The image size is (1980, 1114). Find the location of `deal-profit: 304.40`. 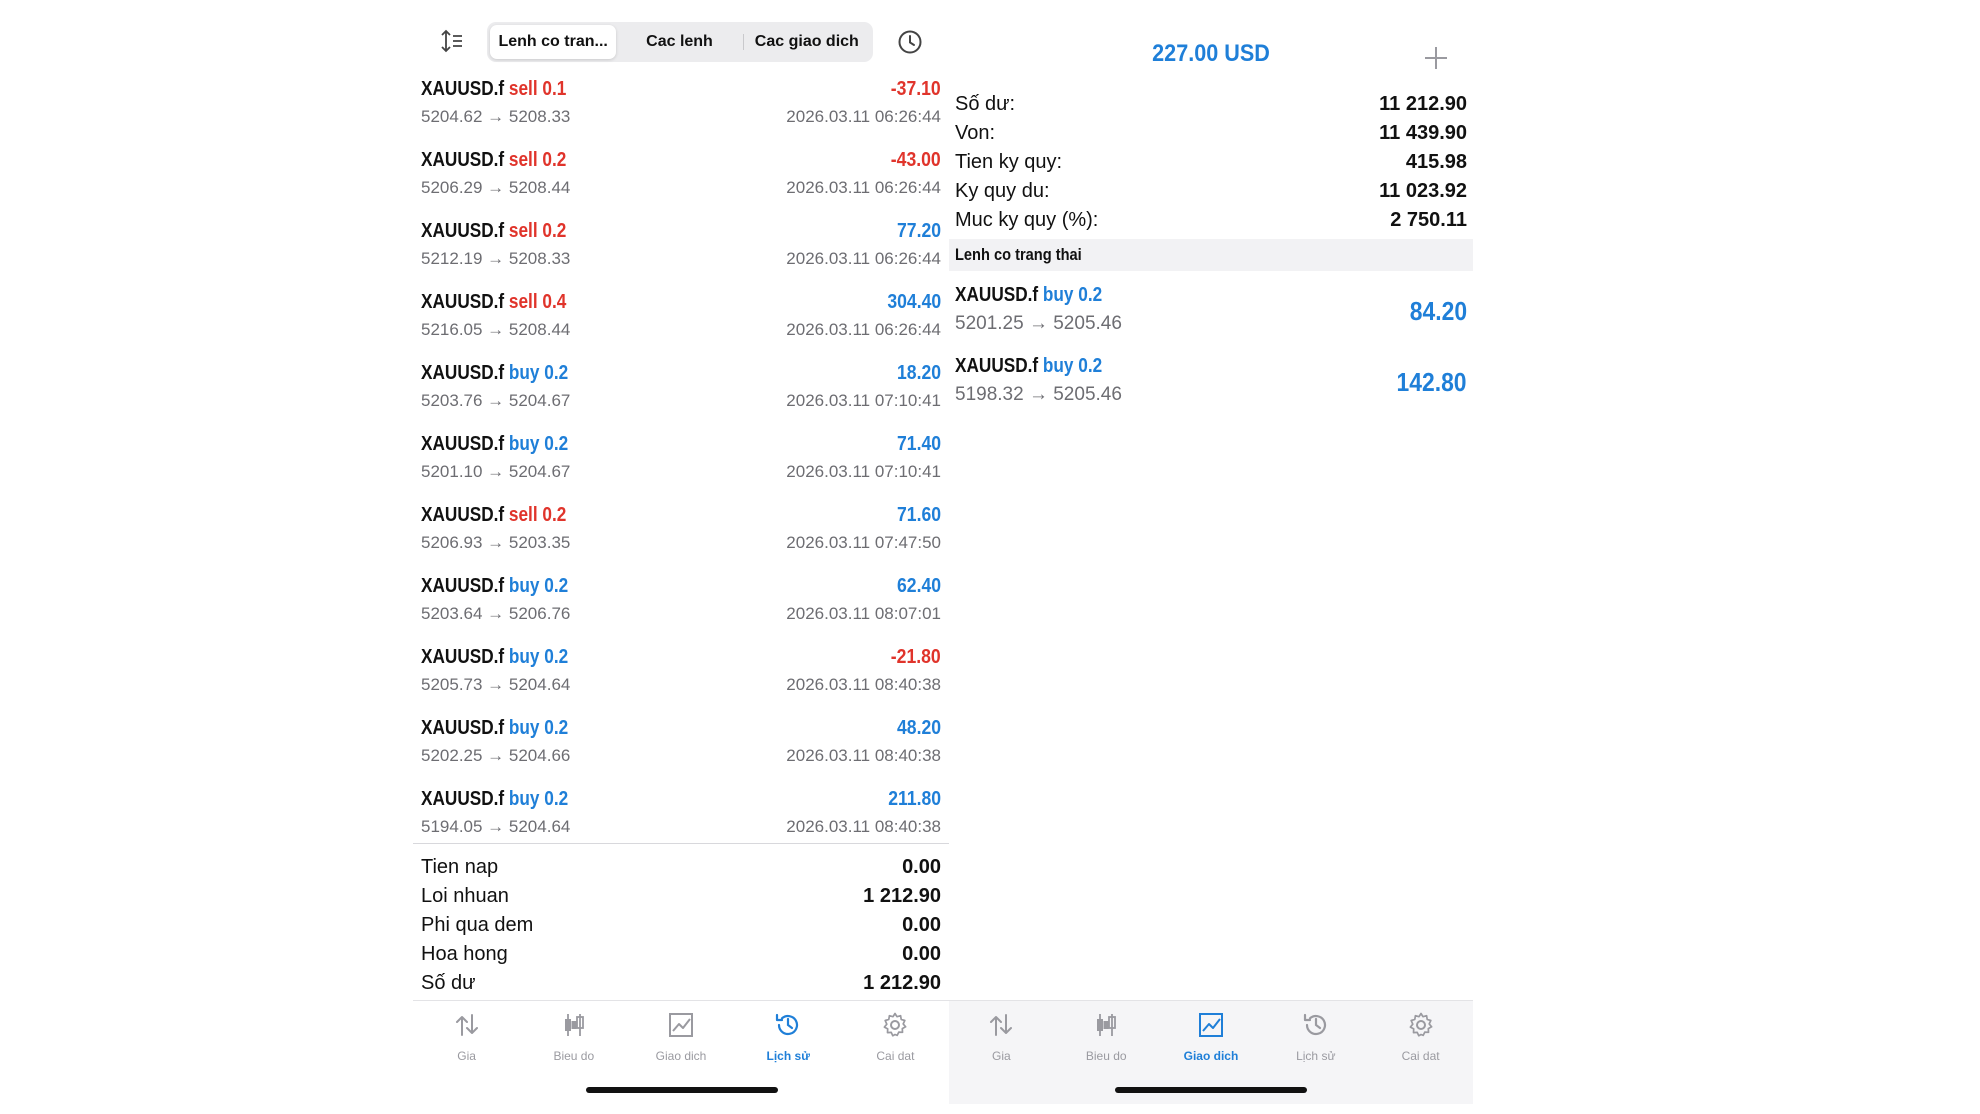

deal-profit: 304.40 is located at coordinates (914, 302).